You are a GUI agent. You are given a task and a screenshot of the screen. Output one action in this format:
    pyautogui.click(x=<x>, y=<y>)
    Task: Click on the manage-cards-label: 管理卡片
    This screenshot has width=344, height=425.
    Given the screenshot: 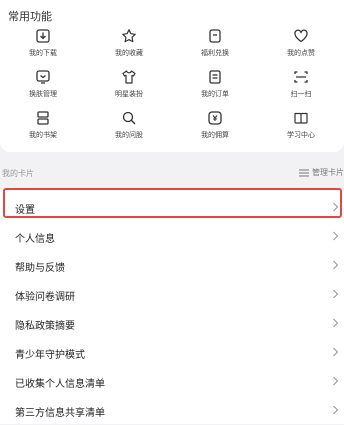 What is the action you would take?
    pyautogui.click(x=328, y=172)
    